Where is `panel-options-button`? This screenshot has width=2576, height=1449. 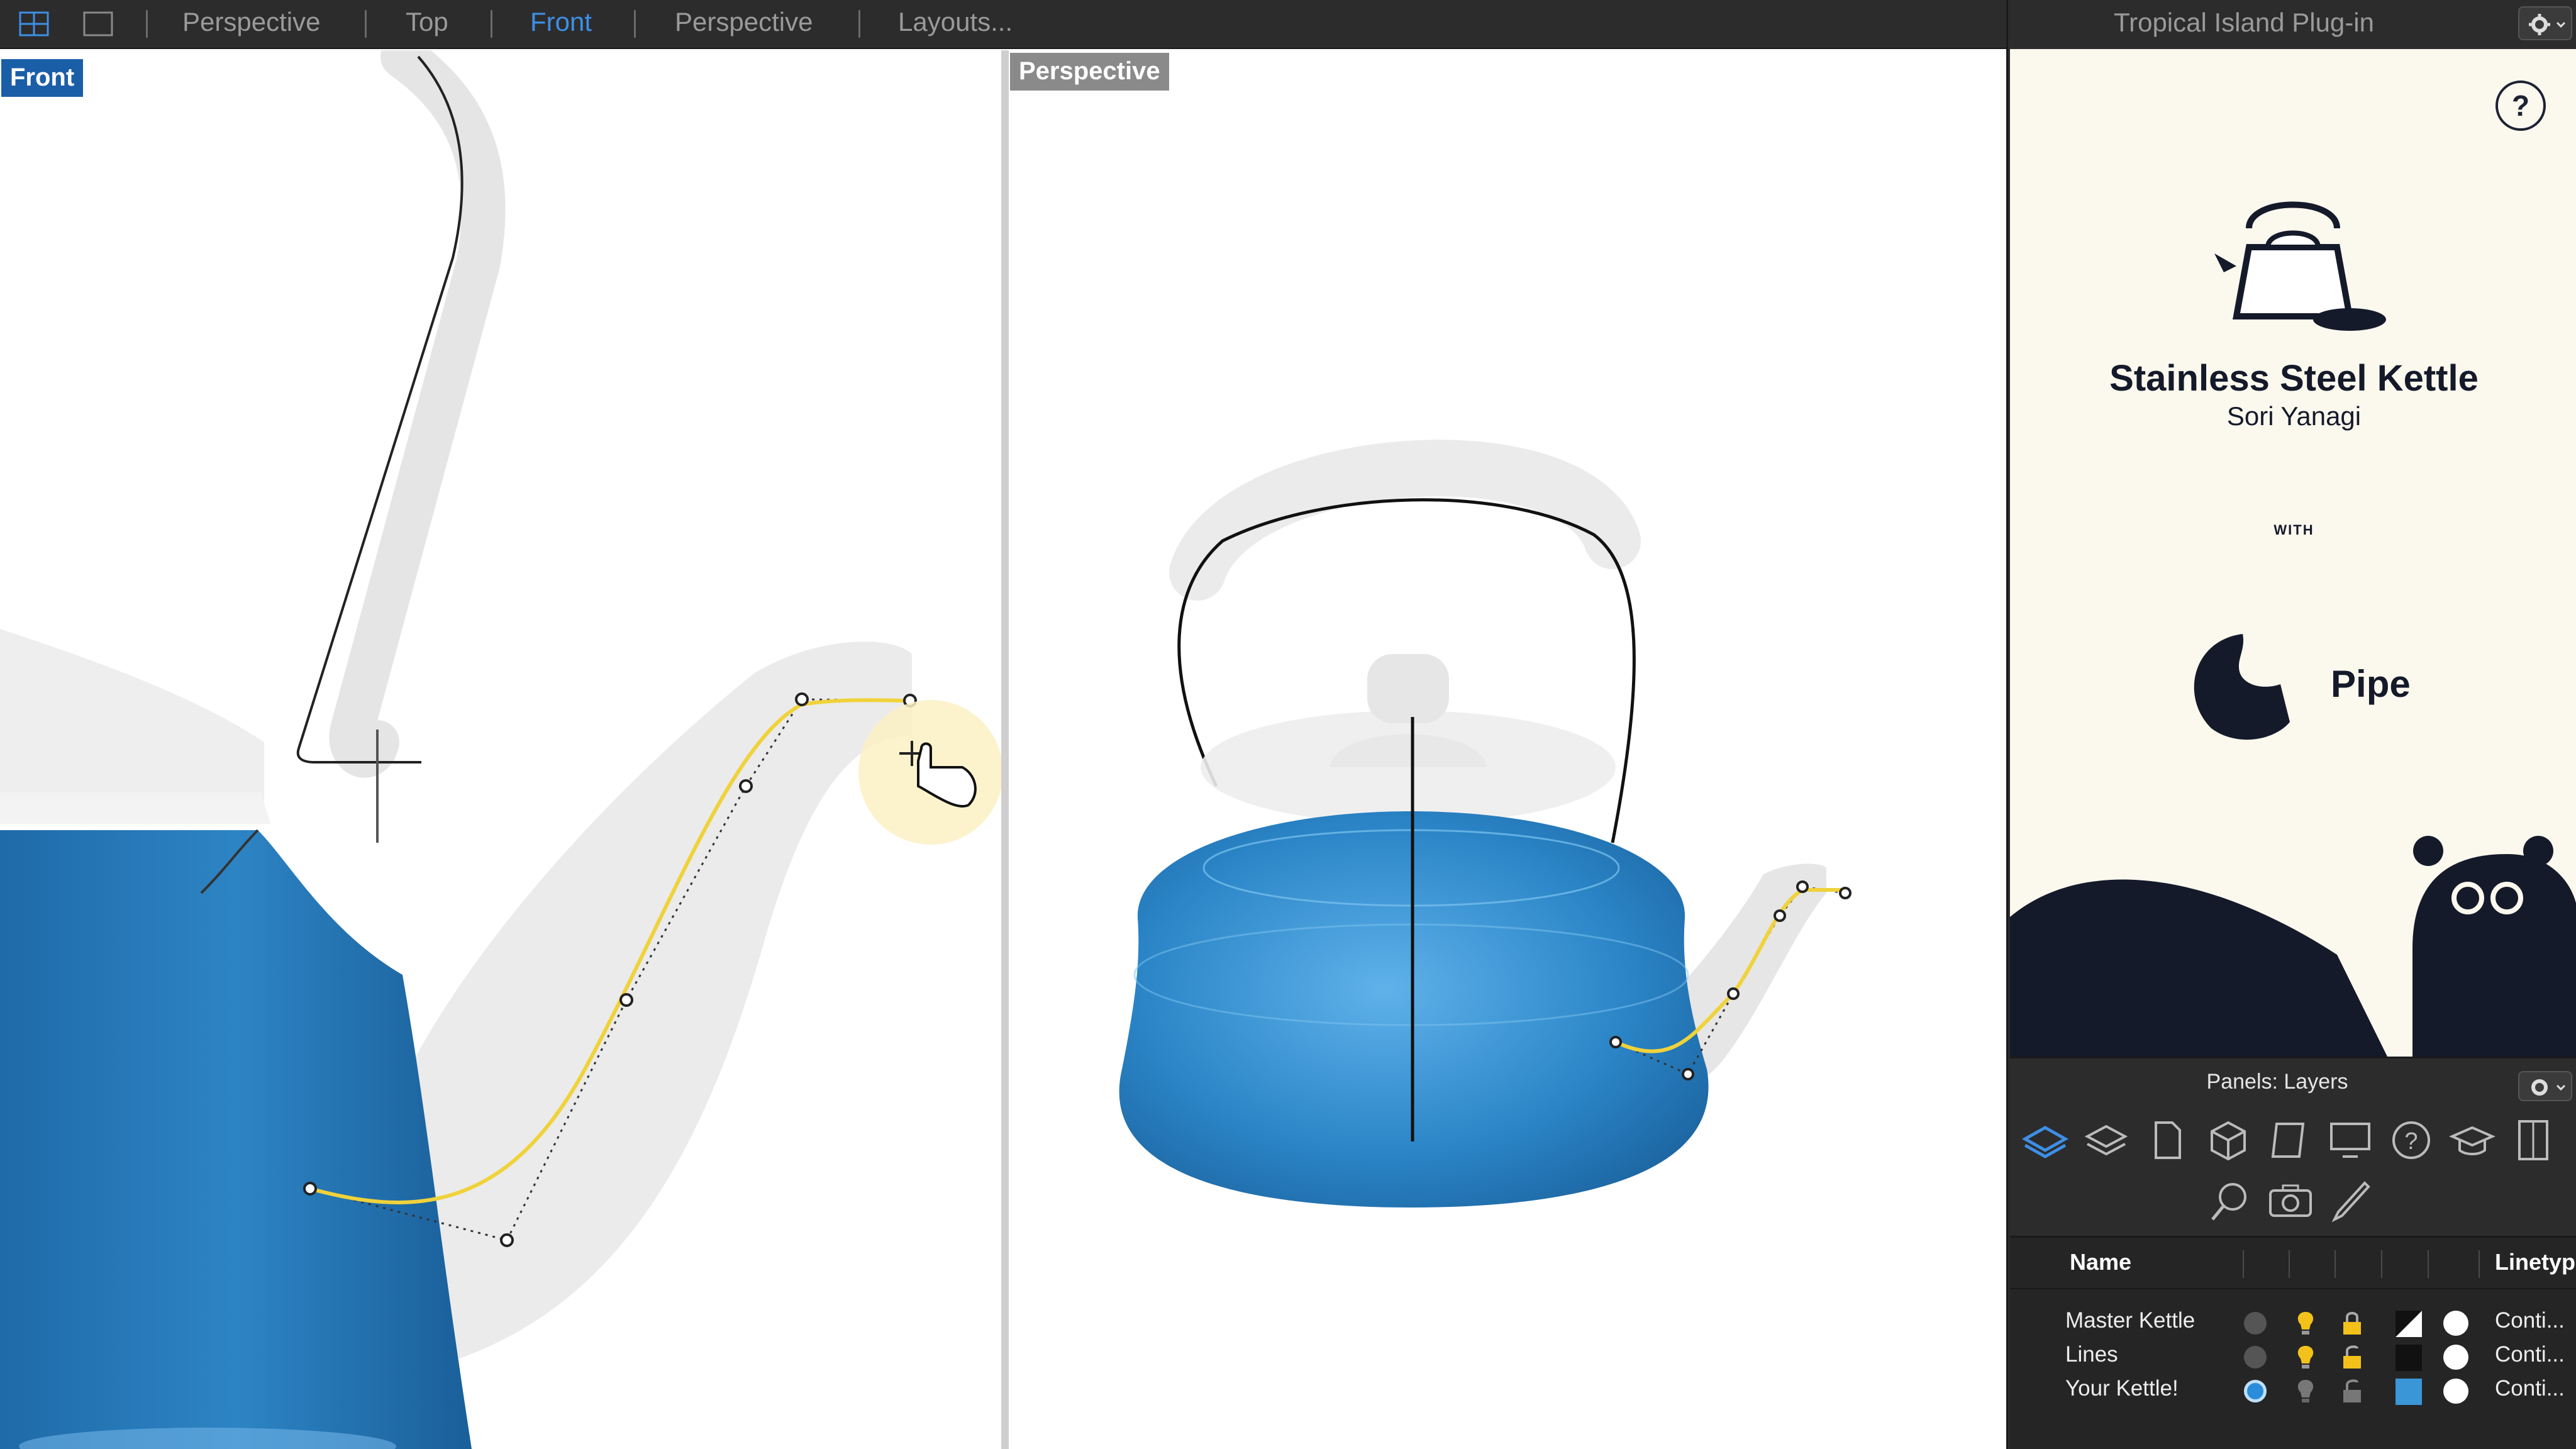
panel-options-button is located at coordinates (2545, 1086).